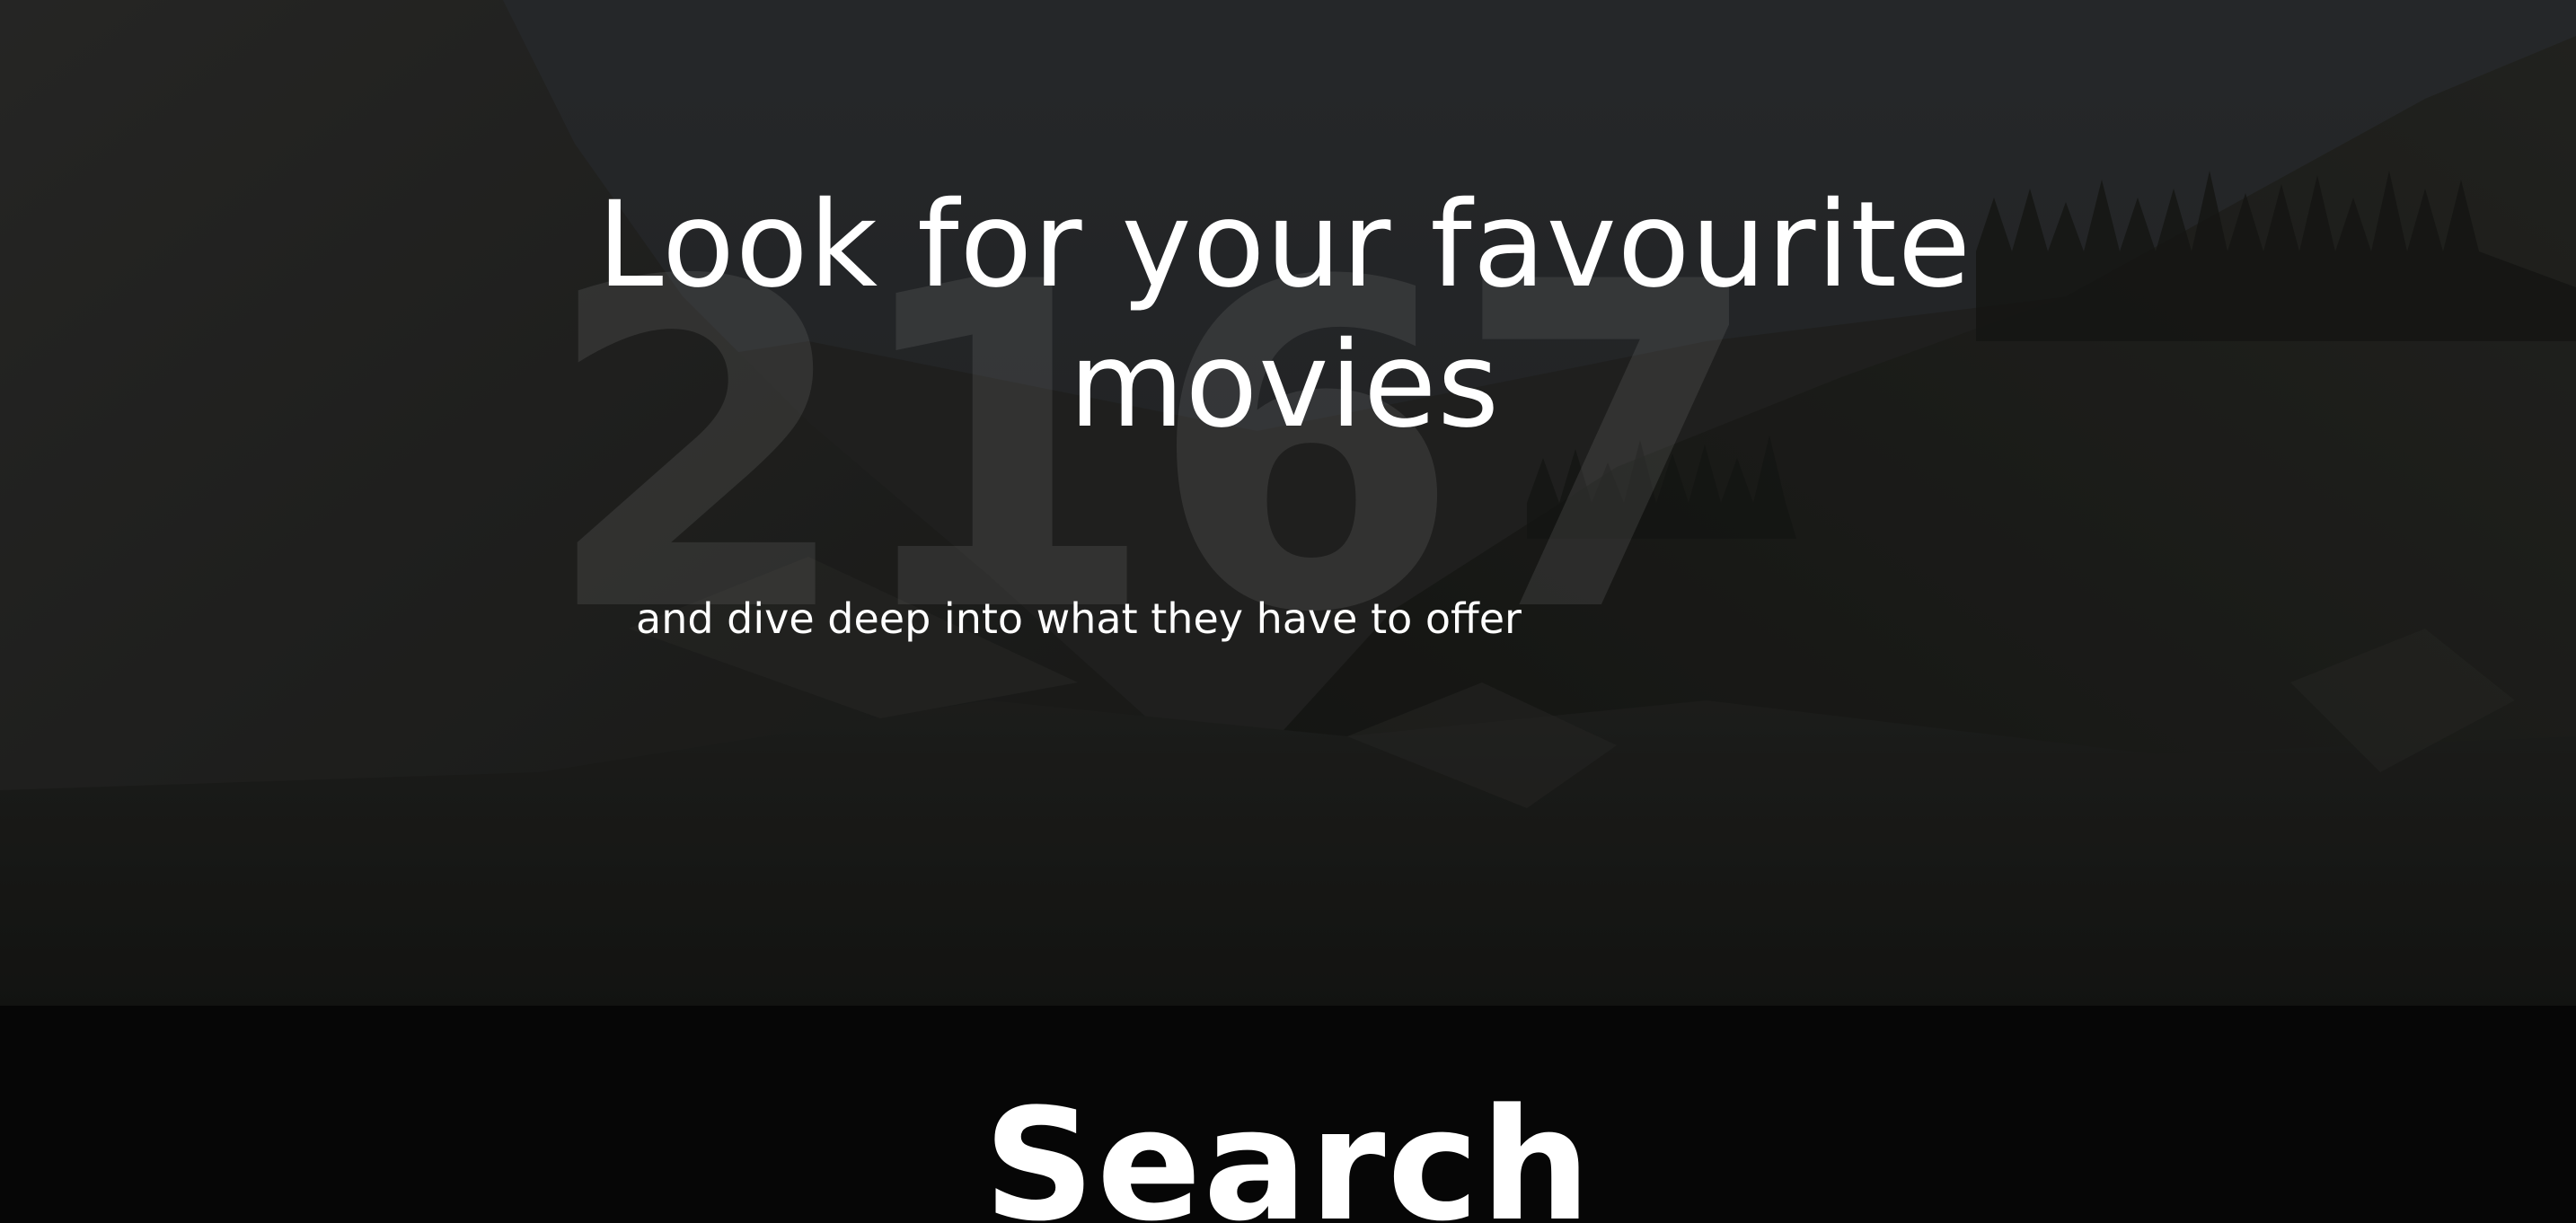  I want to click on search-heading: Search, so click(1288, 1149).